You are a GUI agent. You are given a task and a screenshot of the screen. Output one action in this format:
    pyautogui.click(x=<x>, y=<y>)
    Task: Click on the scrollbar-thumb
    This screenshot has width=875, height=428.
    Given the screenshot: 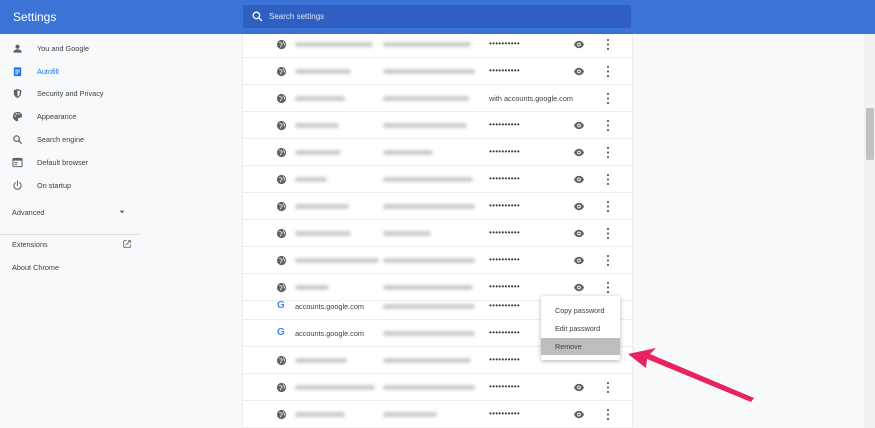 What is the action you would take?
    pyautogui.click(x=870, y=134)
    